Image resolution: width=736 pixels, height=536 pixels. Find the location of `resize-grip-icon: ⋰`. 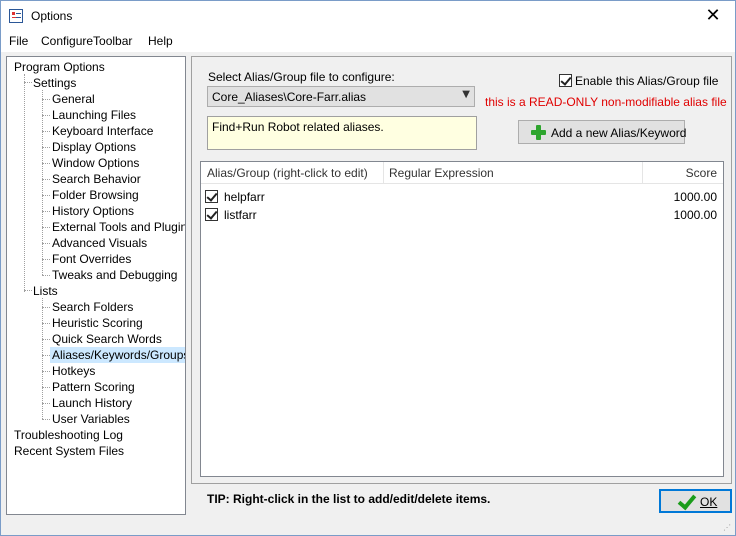

resize-grip-icon: ⋰ is located at coordinates (728, 528).